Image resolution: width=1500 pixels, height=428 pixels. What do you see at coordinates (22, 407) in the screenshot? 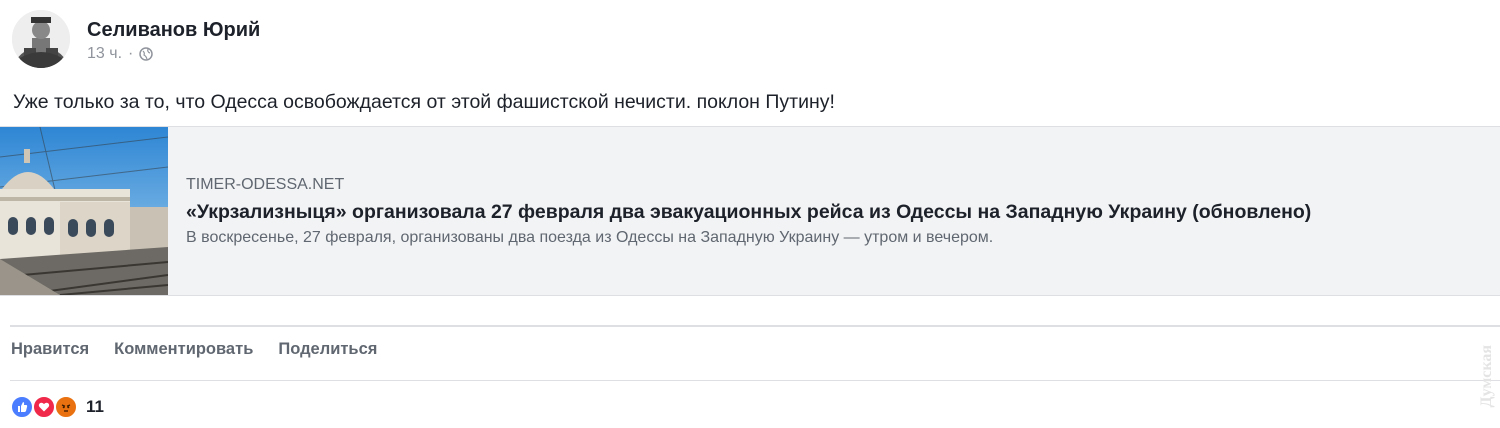
I see `like-reaction-icon` at bounding box center [22, 407].